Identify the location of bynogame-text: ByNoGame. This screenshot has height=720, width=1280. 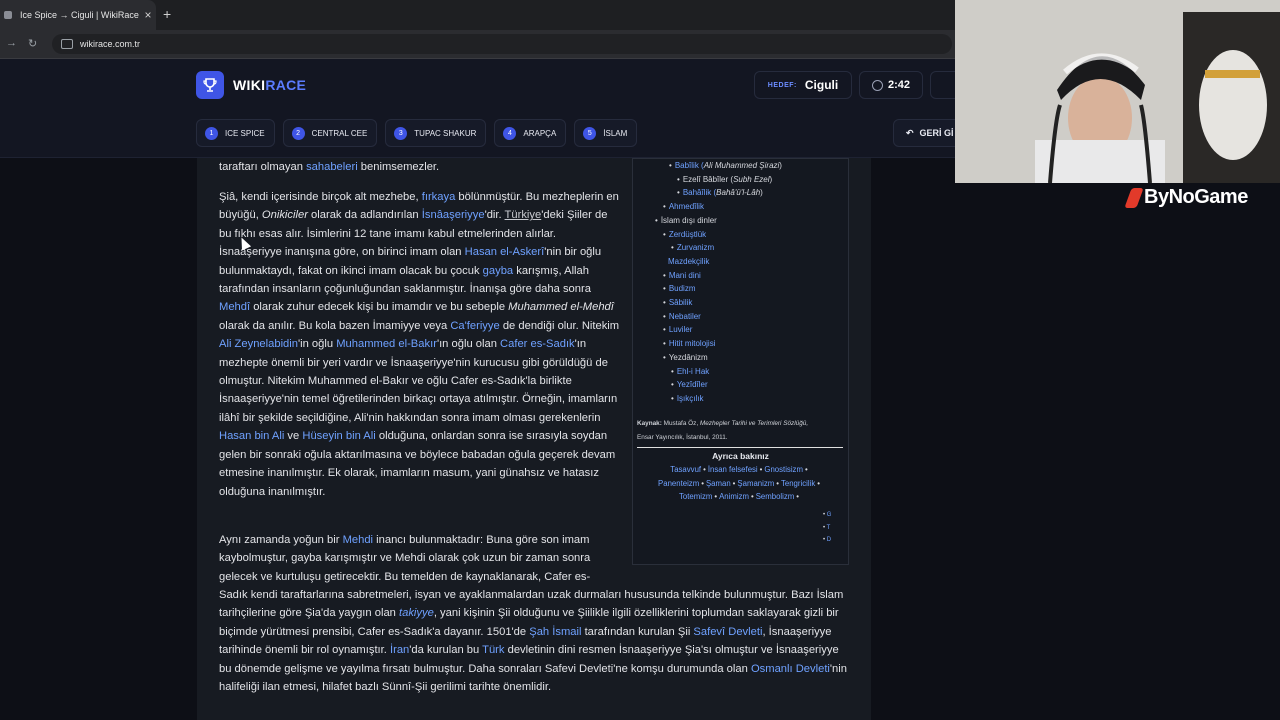
(1196, 197).